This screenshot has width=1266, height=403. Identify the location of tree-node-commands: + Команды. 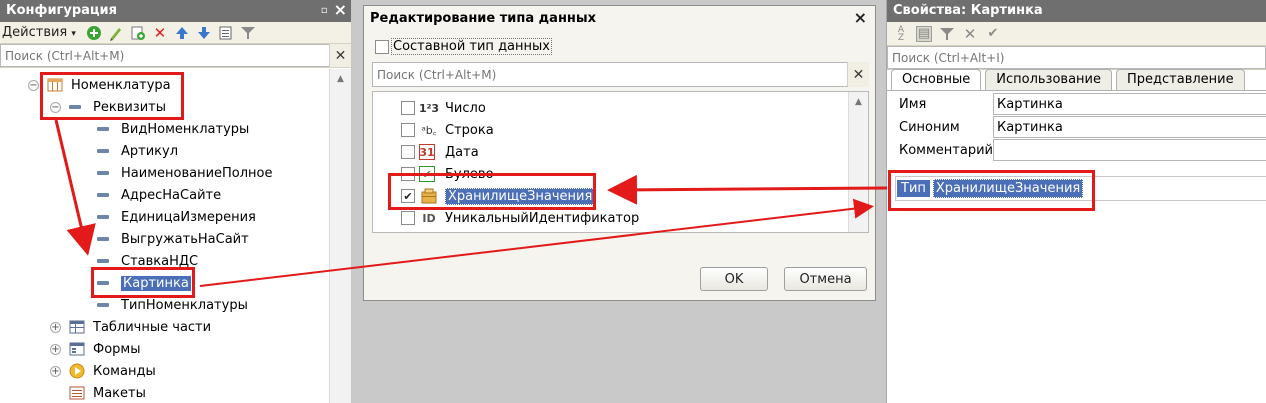
(103, 371).